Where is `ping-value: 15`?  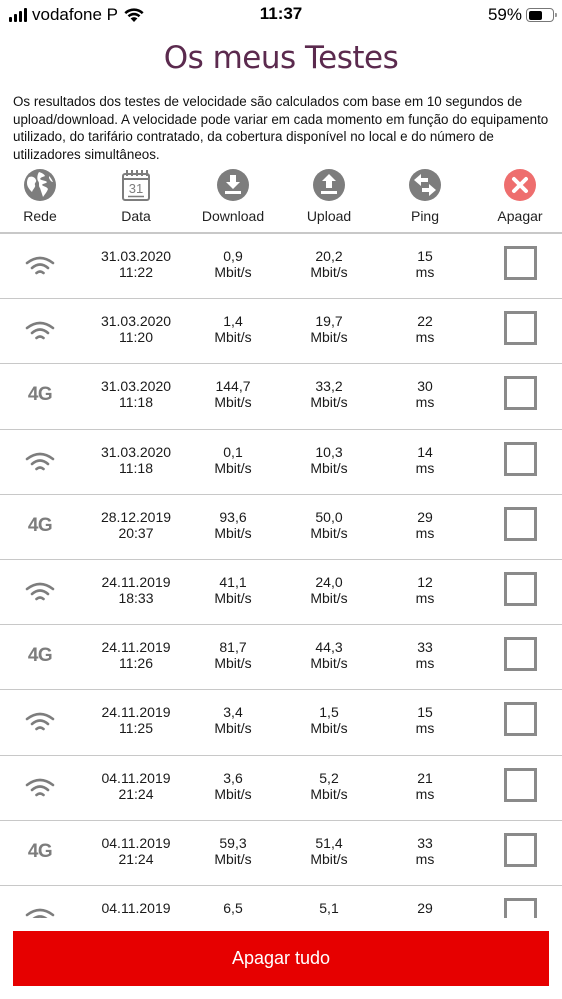 ping-value: 15 is located at coordinates (425, 256).